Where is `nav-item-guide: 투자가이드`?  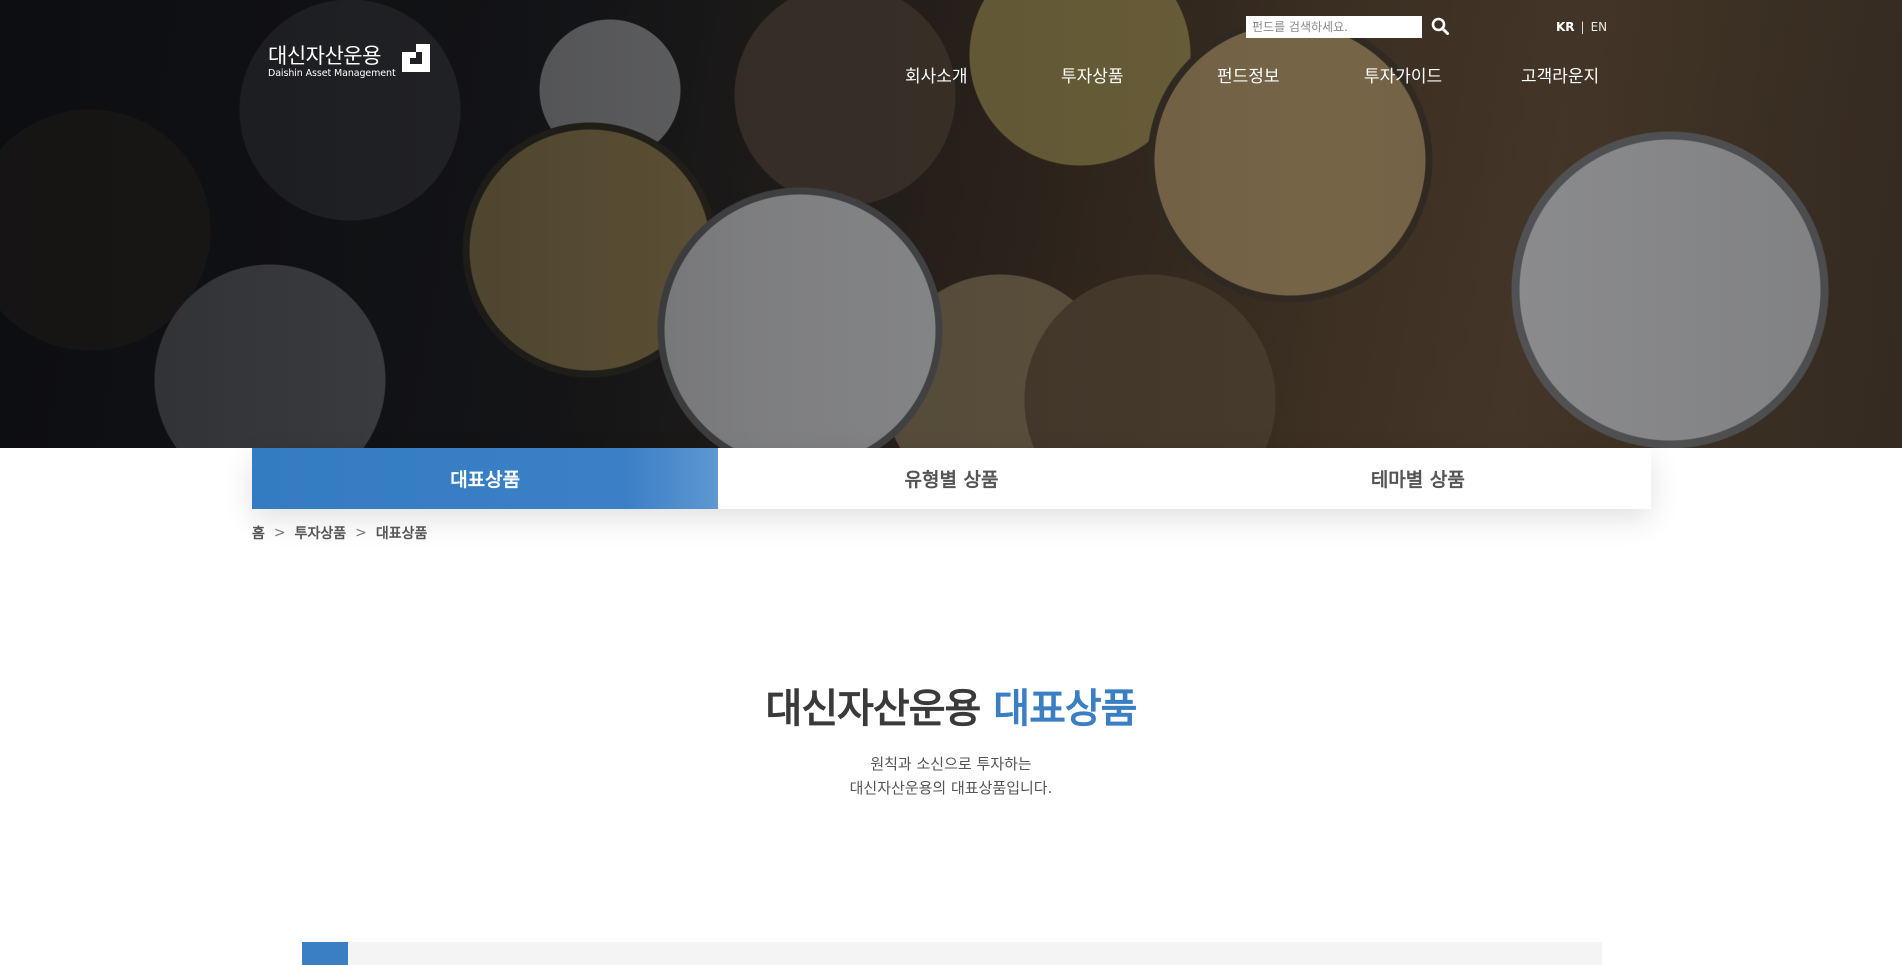 nav-item-guide: 투자가이드 is located at coordinates (1403, 74).